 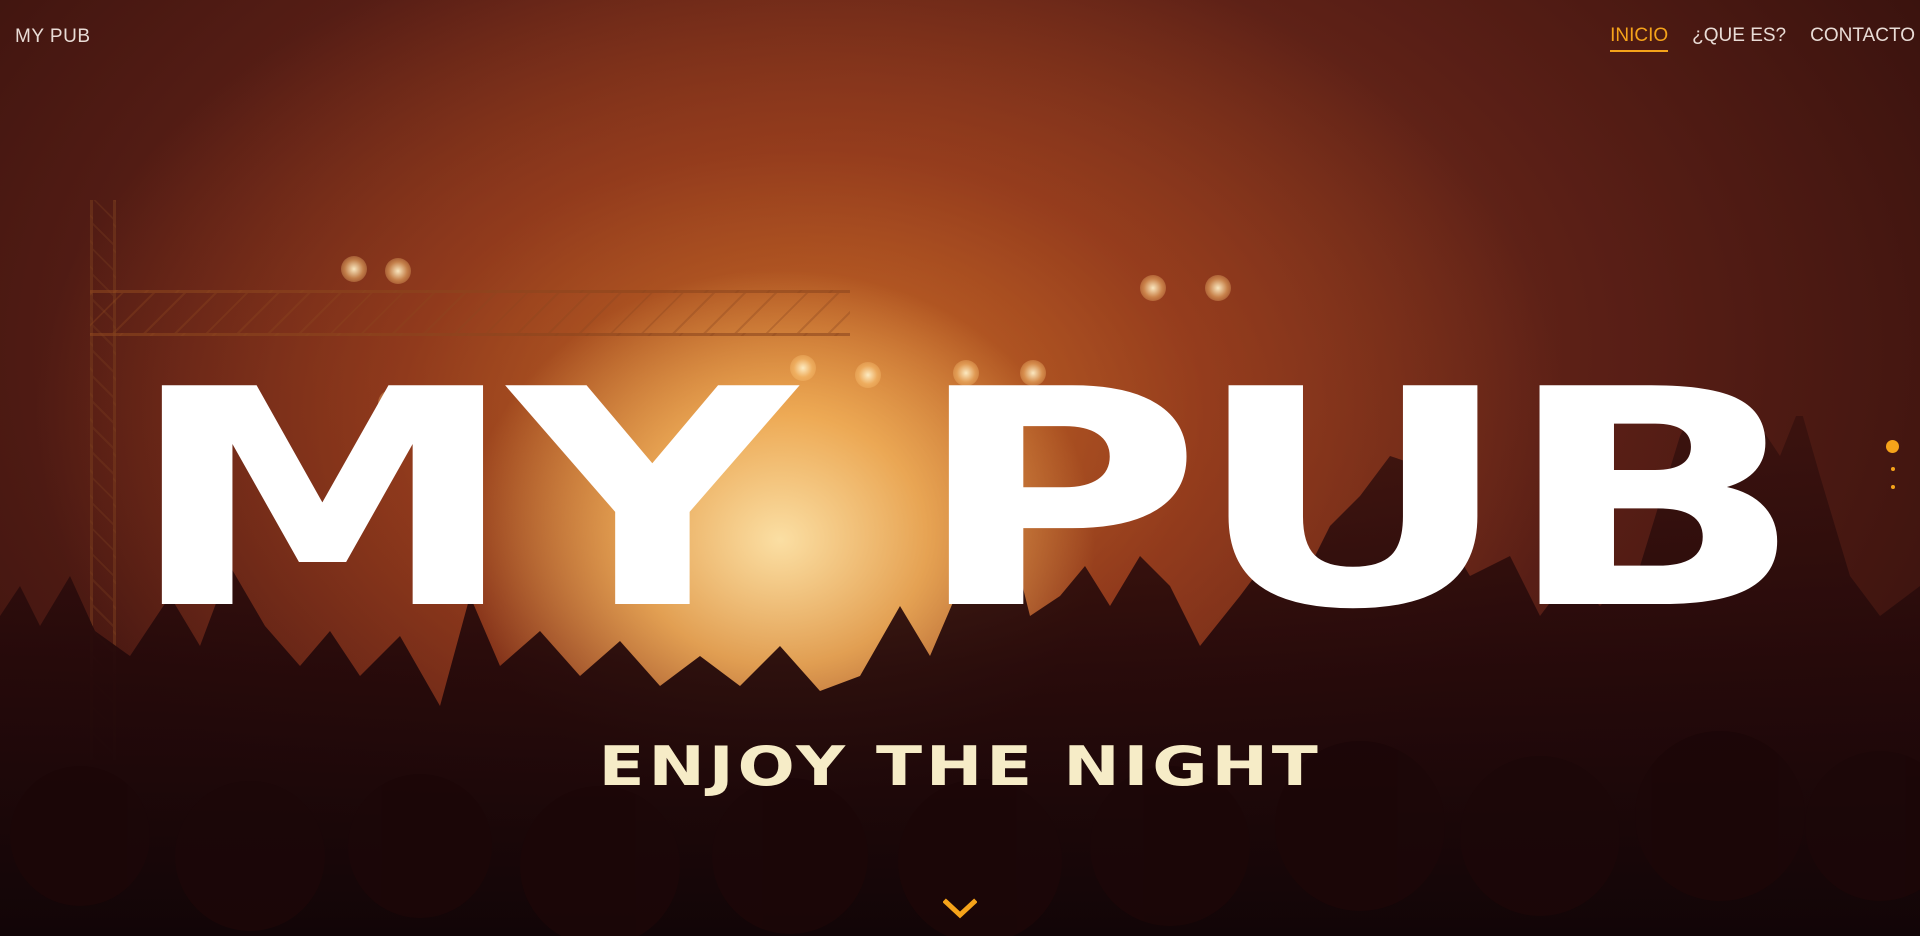 What do you see at coordinates (53, 37) in the screenshot?
I see `brand-logo-text: MY PUB` at bounding box center [53, 37].